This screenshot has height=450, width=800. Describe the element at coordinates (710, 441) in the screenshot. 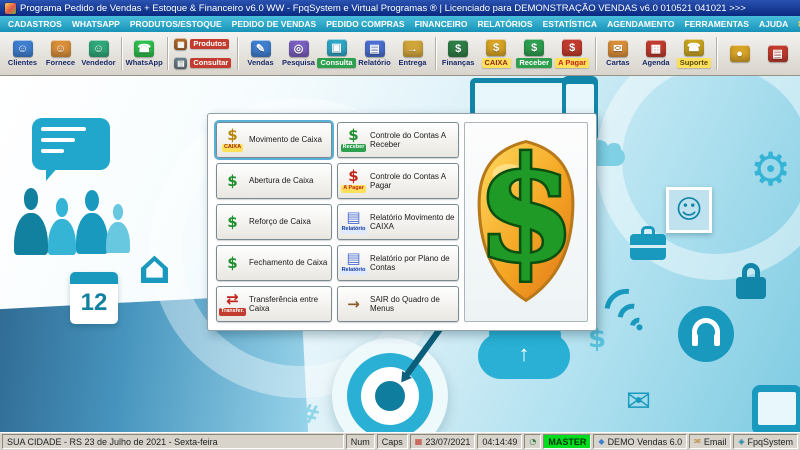

I see `status-email: ✉ Email` at that location.